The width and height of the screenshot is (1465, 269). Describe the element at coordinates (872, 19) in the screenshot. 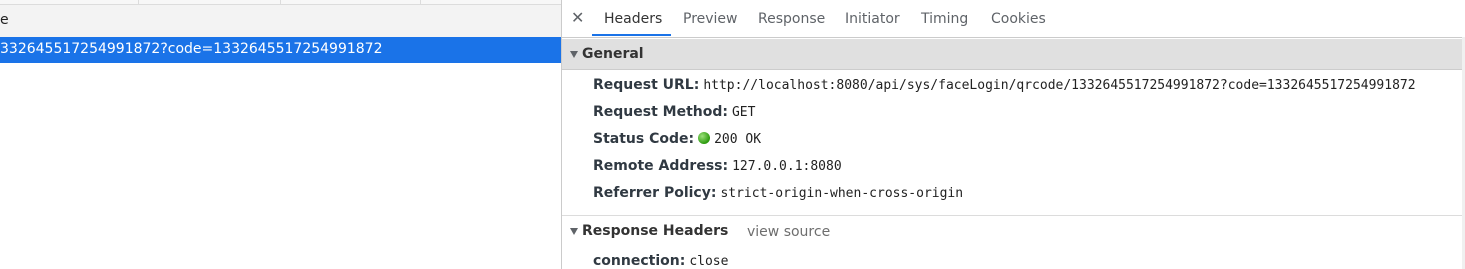

I see `tab-initiator: Initiator` at that location.